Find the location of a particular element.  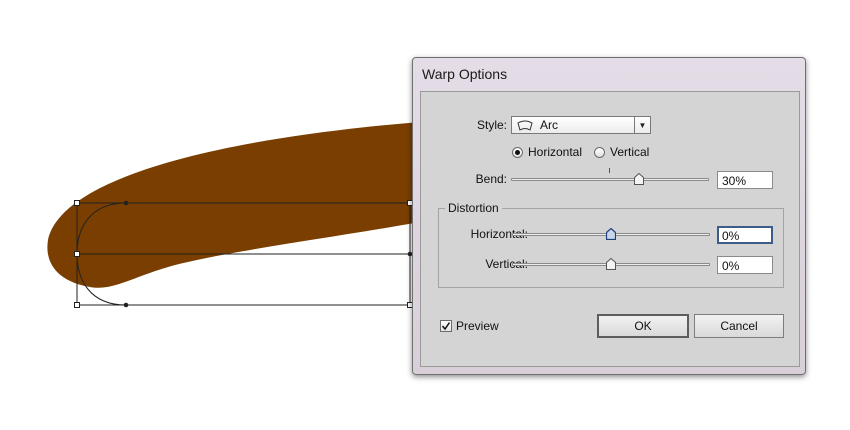

bend-center-tick is located at coordinates (609, 170).